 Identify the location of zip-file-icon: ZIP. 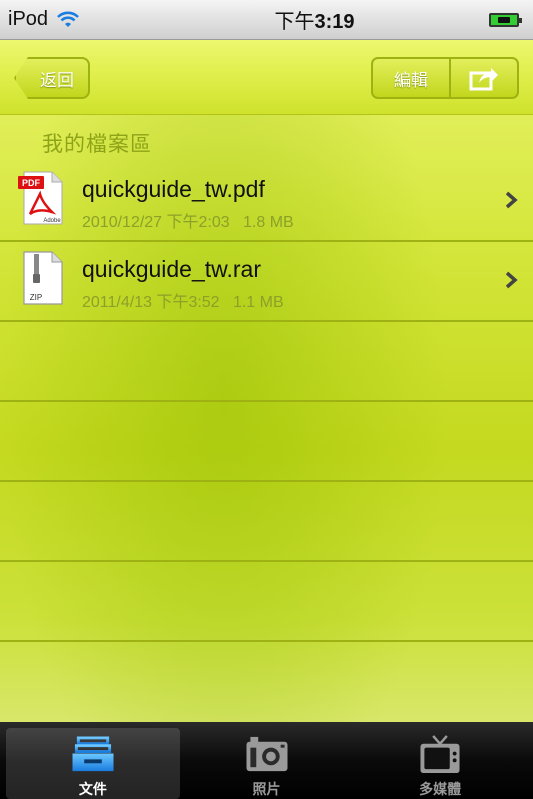
(43, 278).